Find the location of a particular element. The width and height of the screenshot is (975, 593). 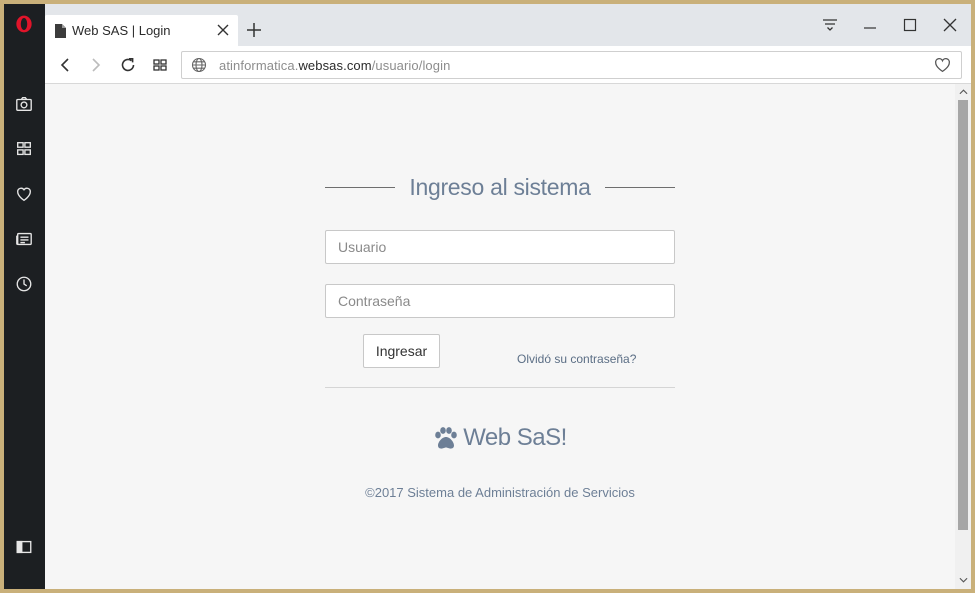

back-icon is located at coordinates (65, 65).